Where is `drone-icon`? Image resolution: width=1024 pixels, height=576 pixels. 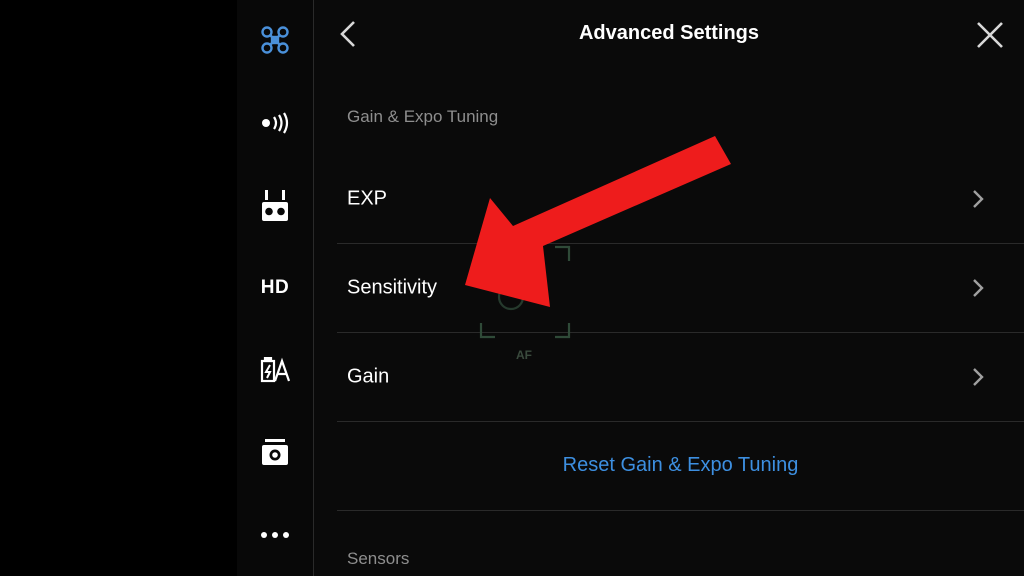
drone-icon is located at coordinates (275, 40).